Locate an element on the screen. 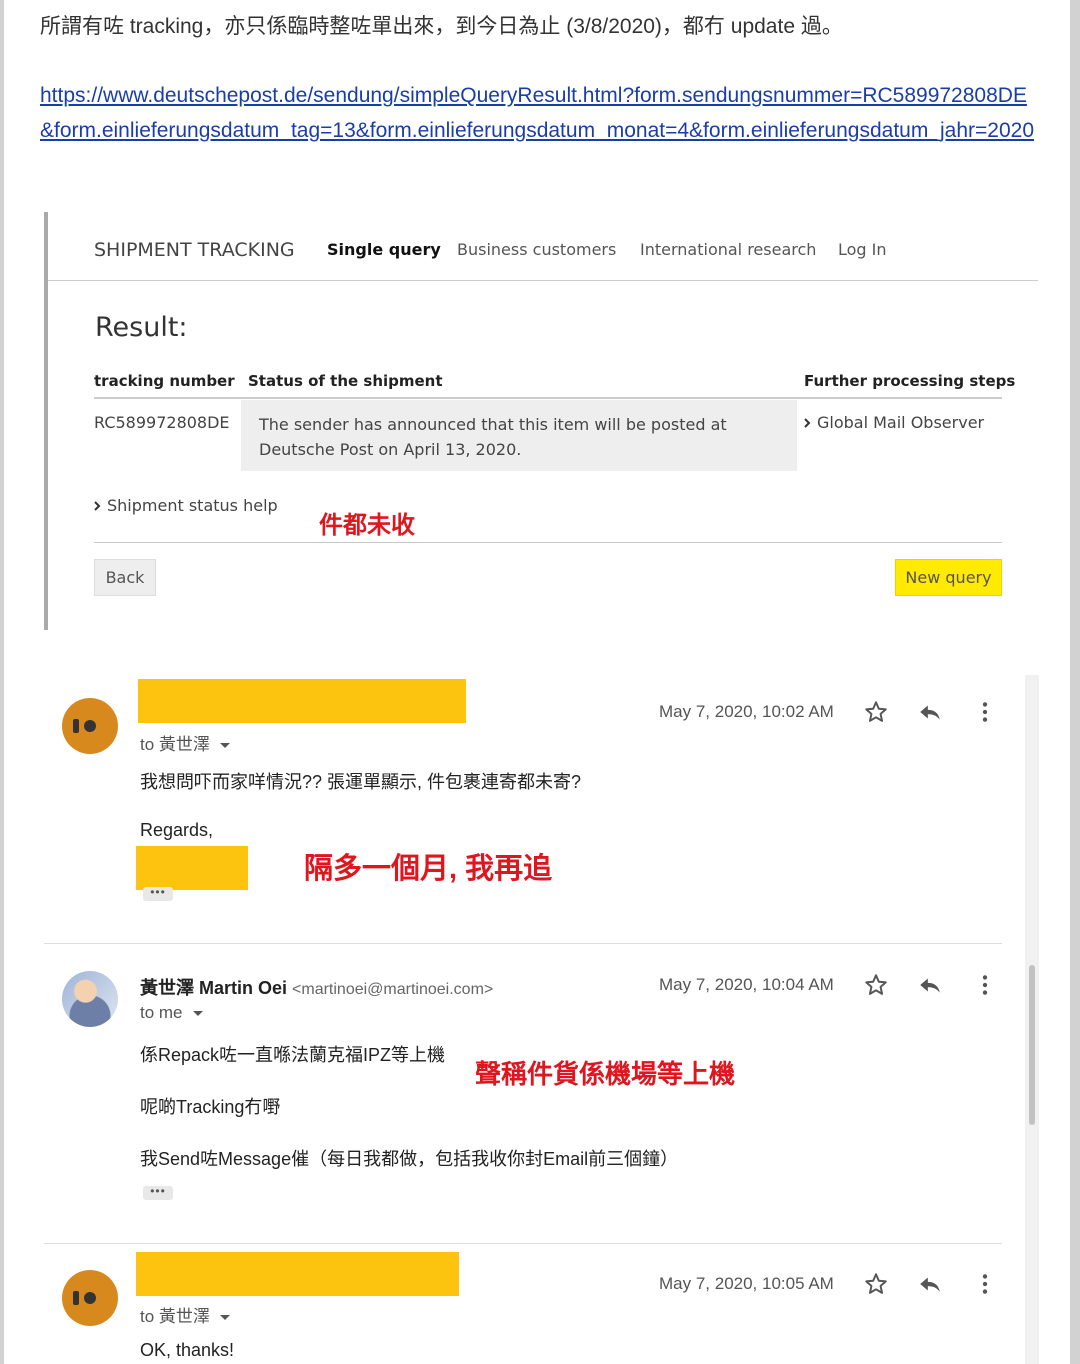  email-body-line: OK, thanks! is located at coordinates (187, 1350).